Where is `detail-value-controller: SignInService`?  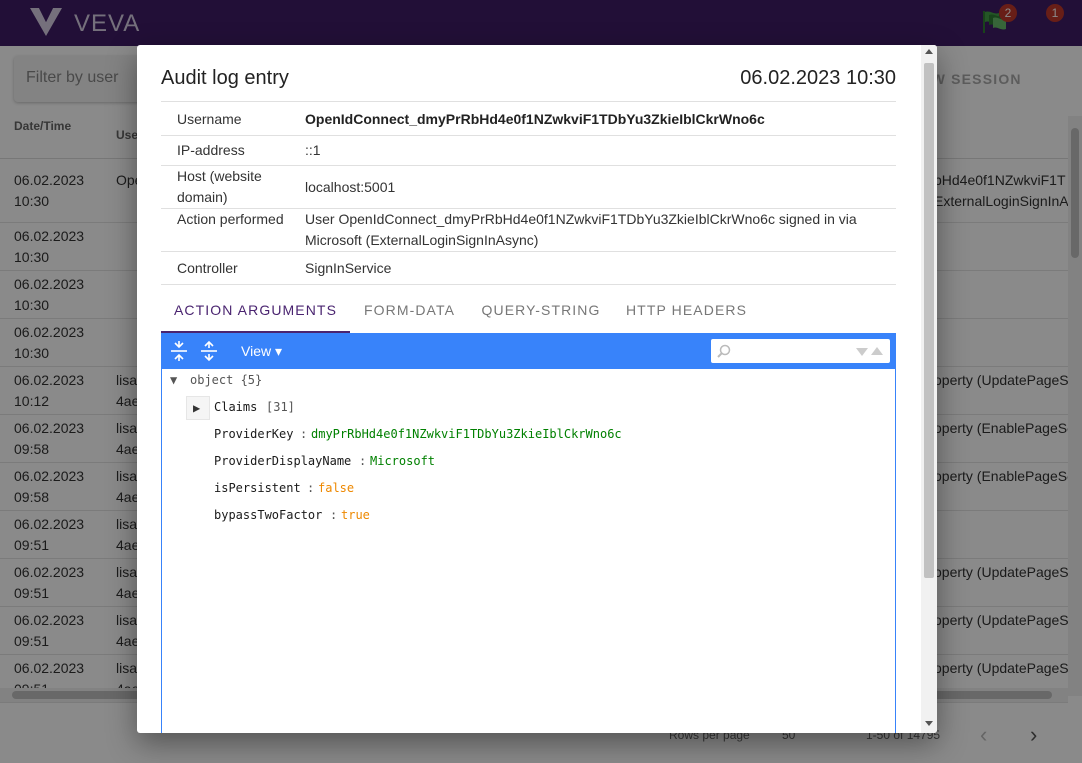 detail-value-controller: SignInService is located at coordinates (348, 268).